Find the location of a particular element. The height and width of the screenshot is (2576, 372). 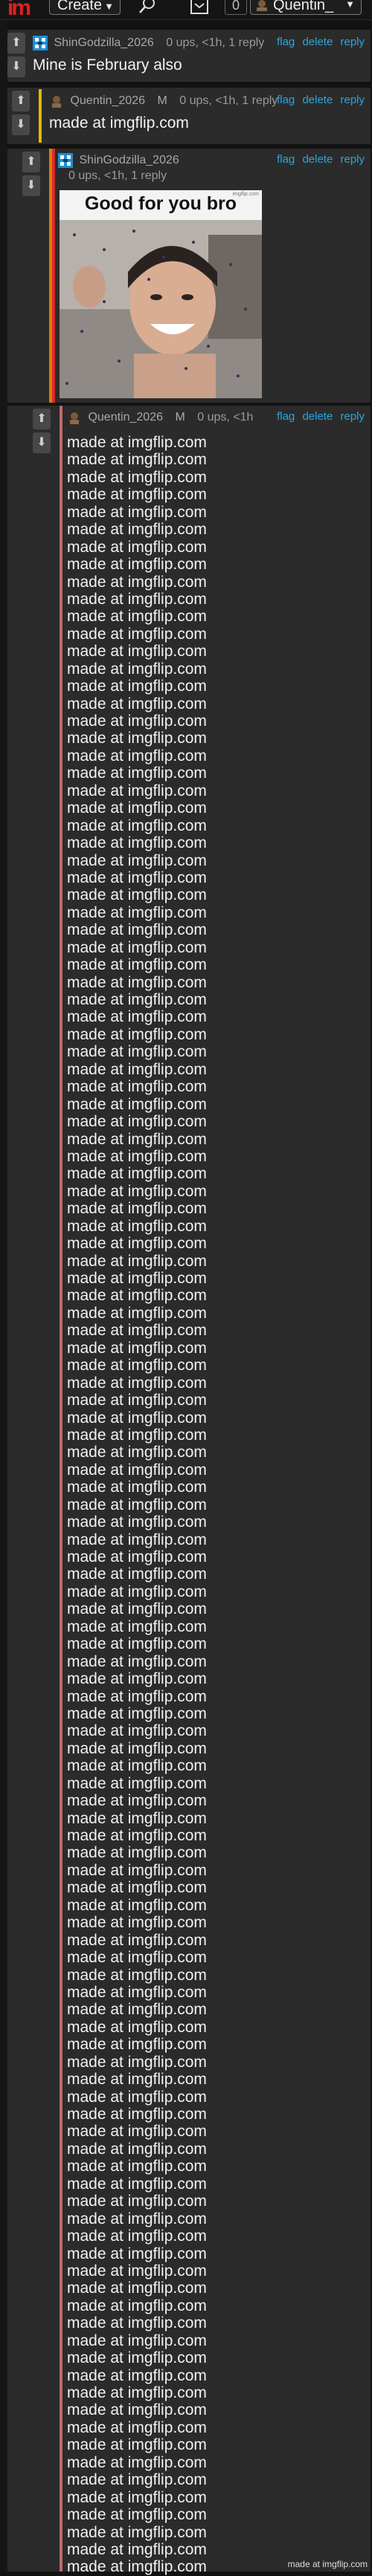

user-menu-button: Quentin_ ▼ is located at coordinates (306, 7).